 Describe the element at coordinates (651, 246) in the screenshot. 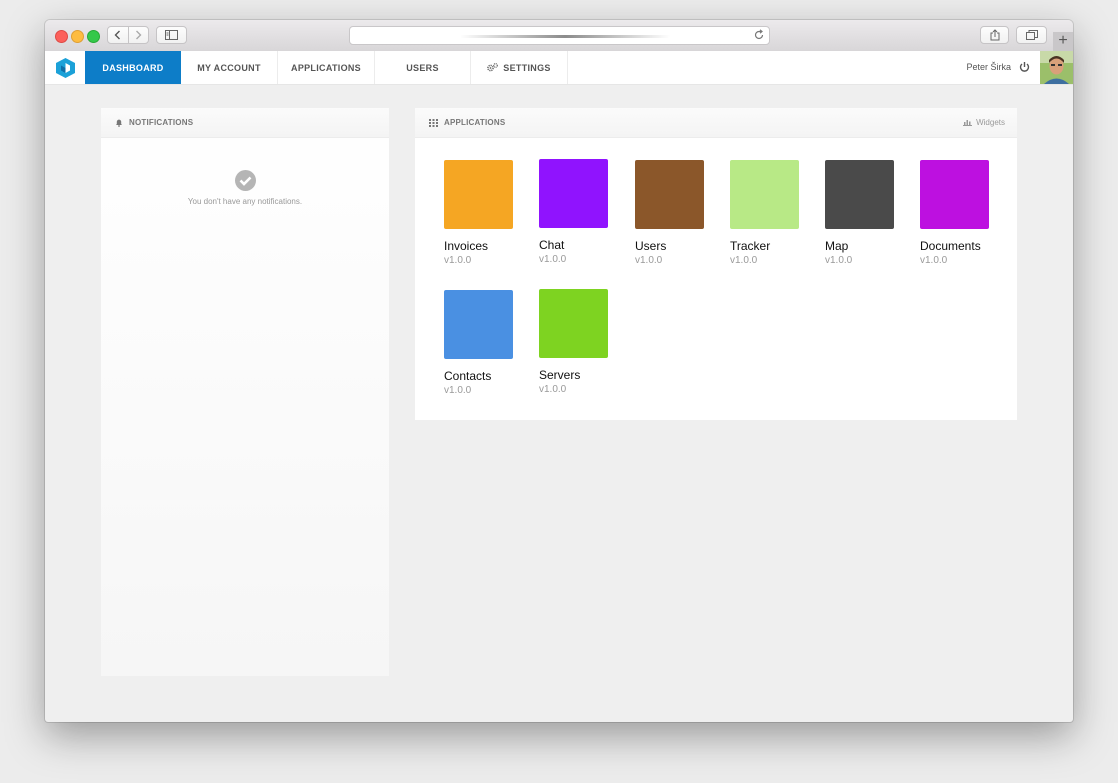

I see `app-name: Users` at that location.